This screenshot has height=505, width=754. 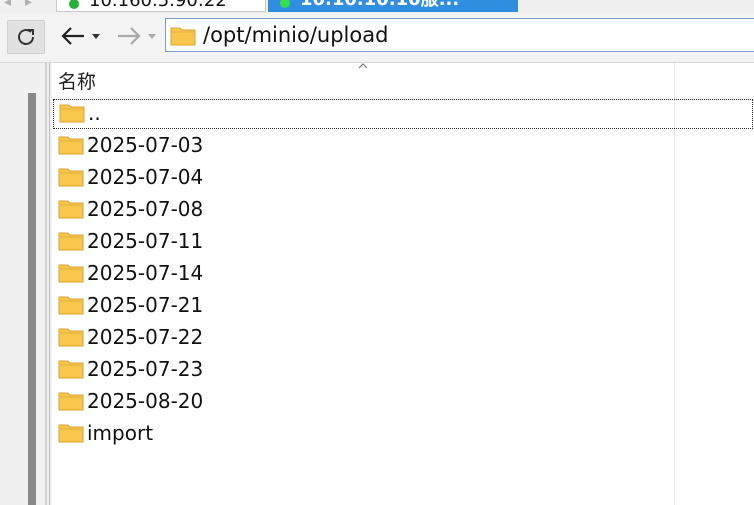 What do you see at coordinates (403, 210) in the screenshot?
I see `list-item: 2025-07-08` at bounding box center [403, 210].